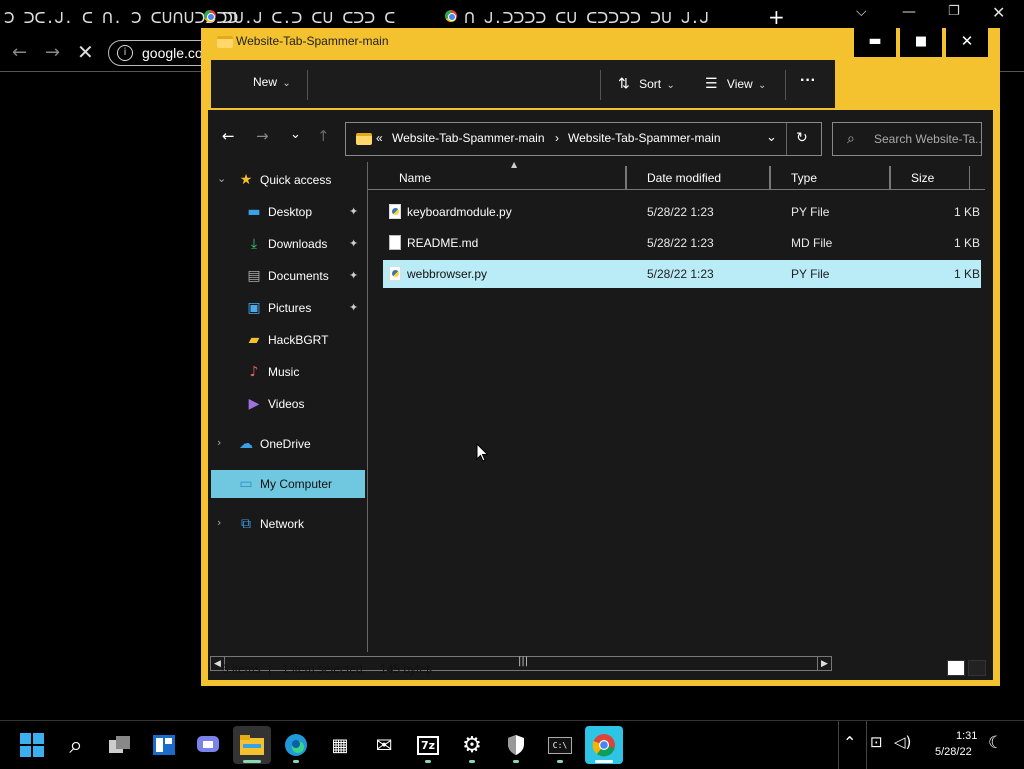 Image resolution: width=1024 pixels, height=769 pixels. What do you see at coordinates (472, 745) in the screenshot?
I see `settings-icon: ⚙` at bounding box center [472, 745].